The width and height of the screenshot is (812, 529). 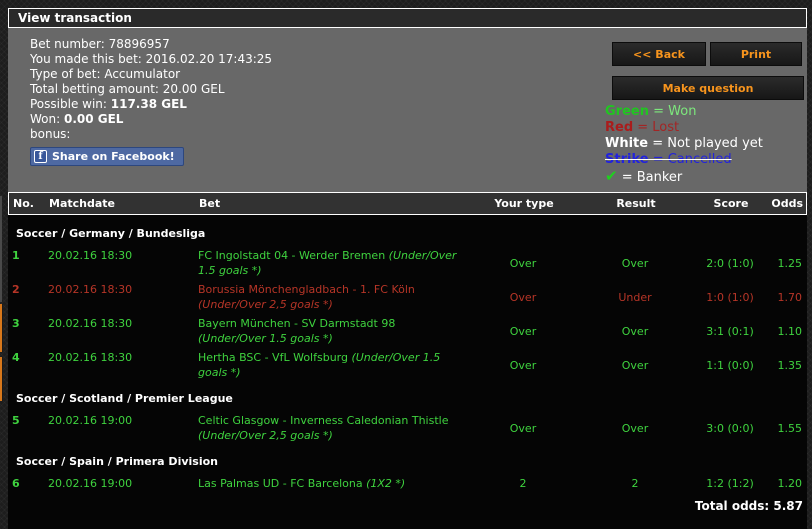 I want to click on bet-match-name: Hertha BSC - VfL Wolfsburg, so click(x=275, y=357).